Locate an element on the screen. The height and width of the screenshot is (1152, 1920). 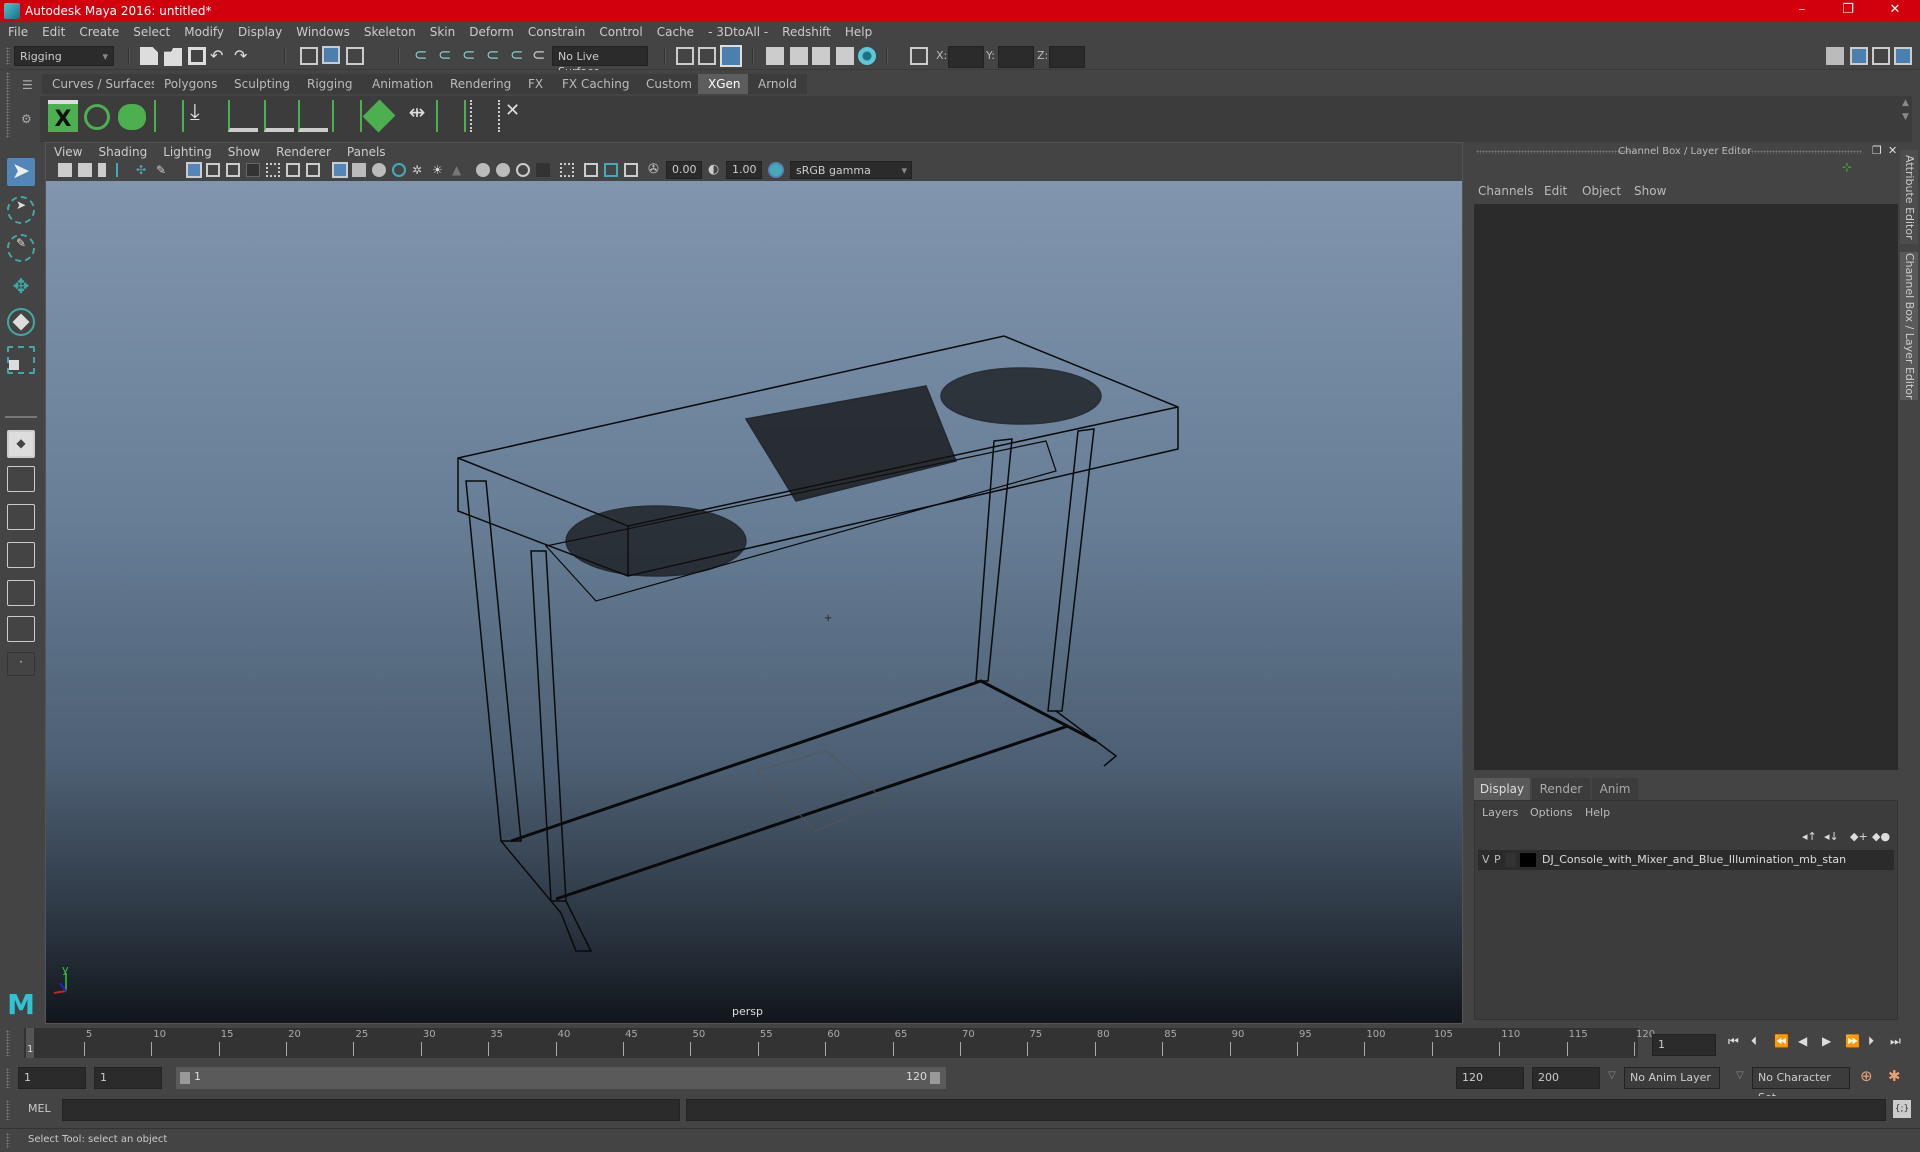
shelf-tab-arnold: Arnold is located at coordinates (777, 84).